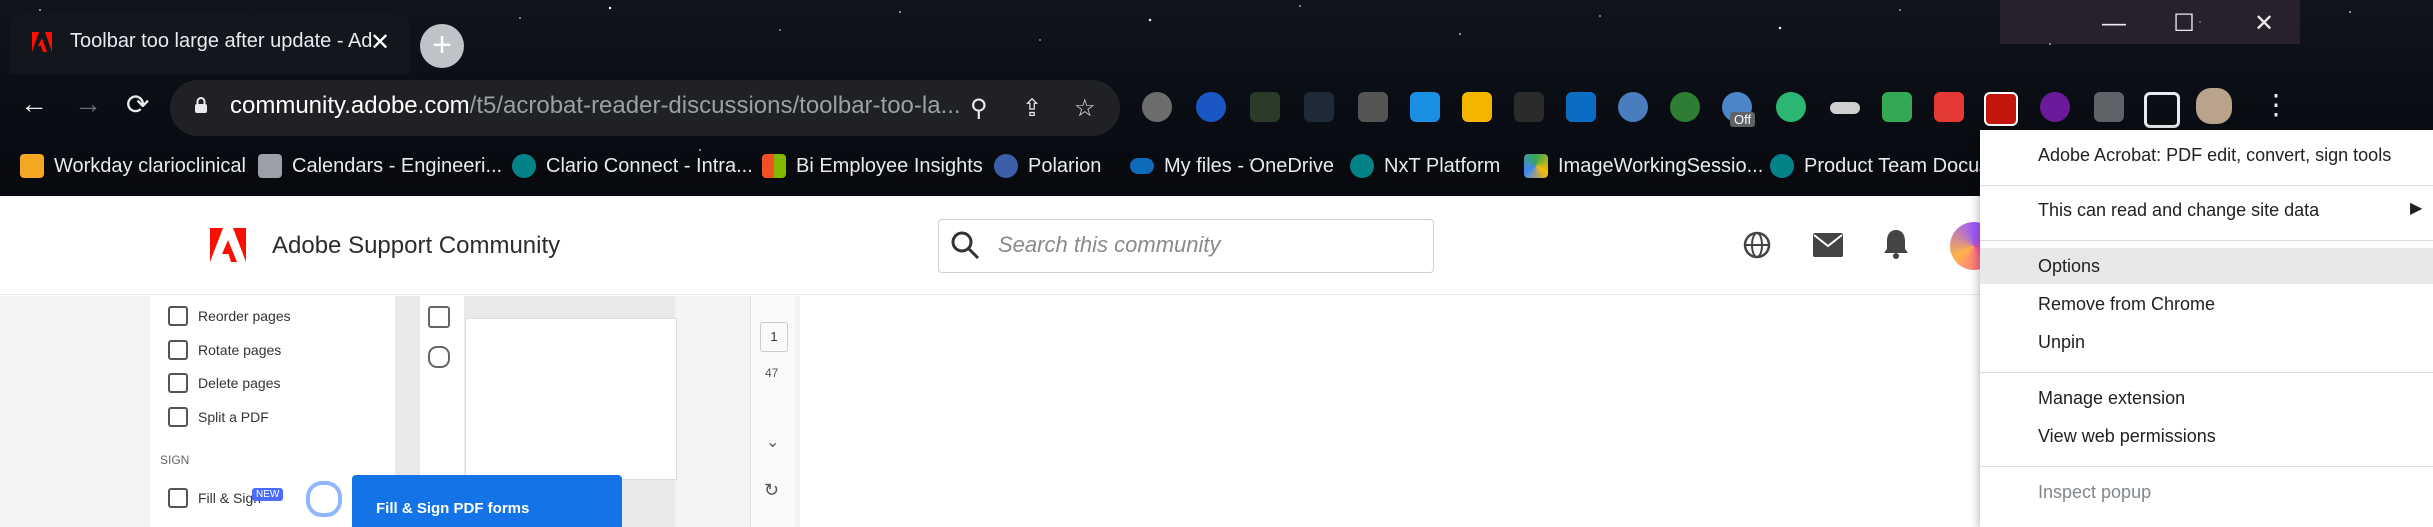 Image resolution: width=2433 pixels, height=527 pixels. What do you see at coordinates (416, 246) in the screenshot?
I see `site-title: Adobe Support Community` at bounding box center [416, 246].